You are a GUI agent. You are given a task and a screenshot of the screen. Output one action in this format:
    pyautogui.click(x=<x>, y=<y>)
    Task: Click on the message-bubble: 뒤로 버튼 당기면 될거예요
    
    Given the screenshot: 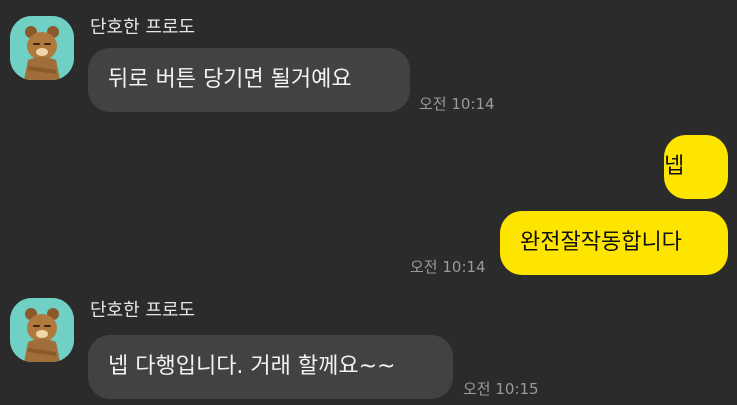 What is the action you would take?
    pyautogui.click(x=249, y=80)
    